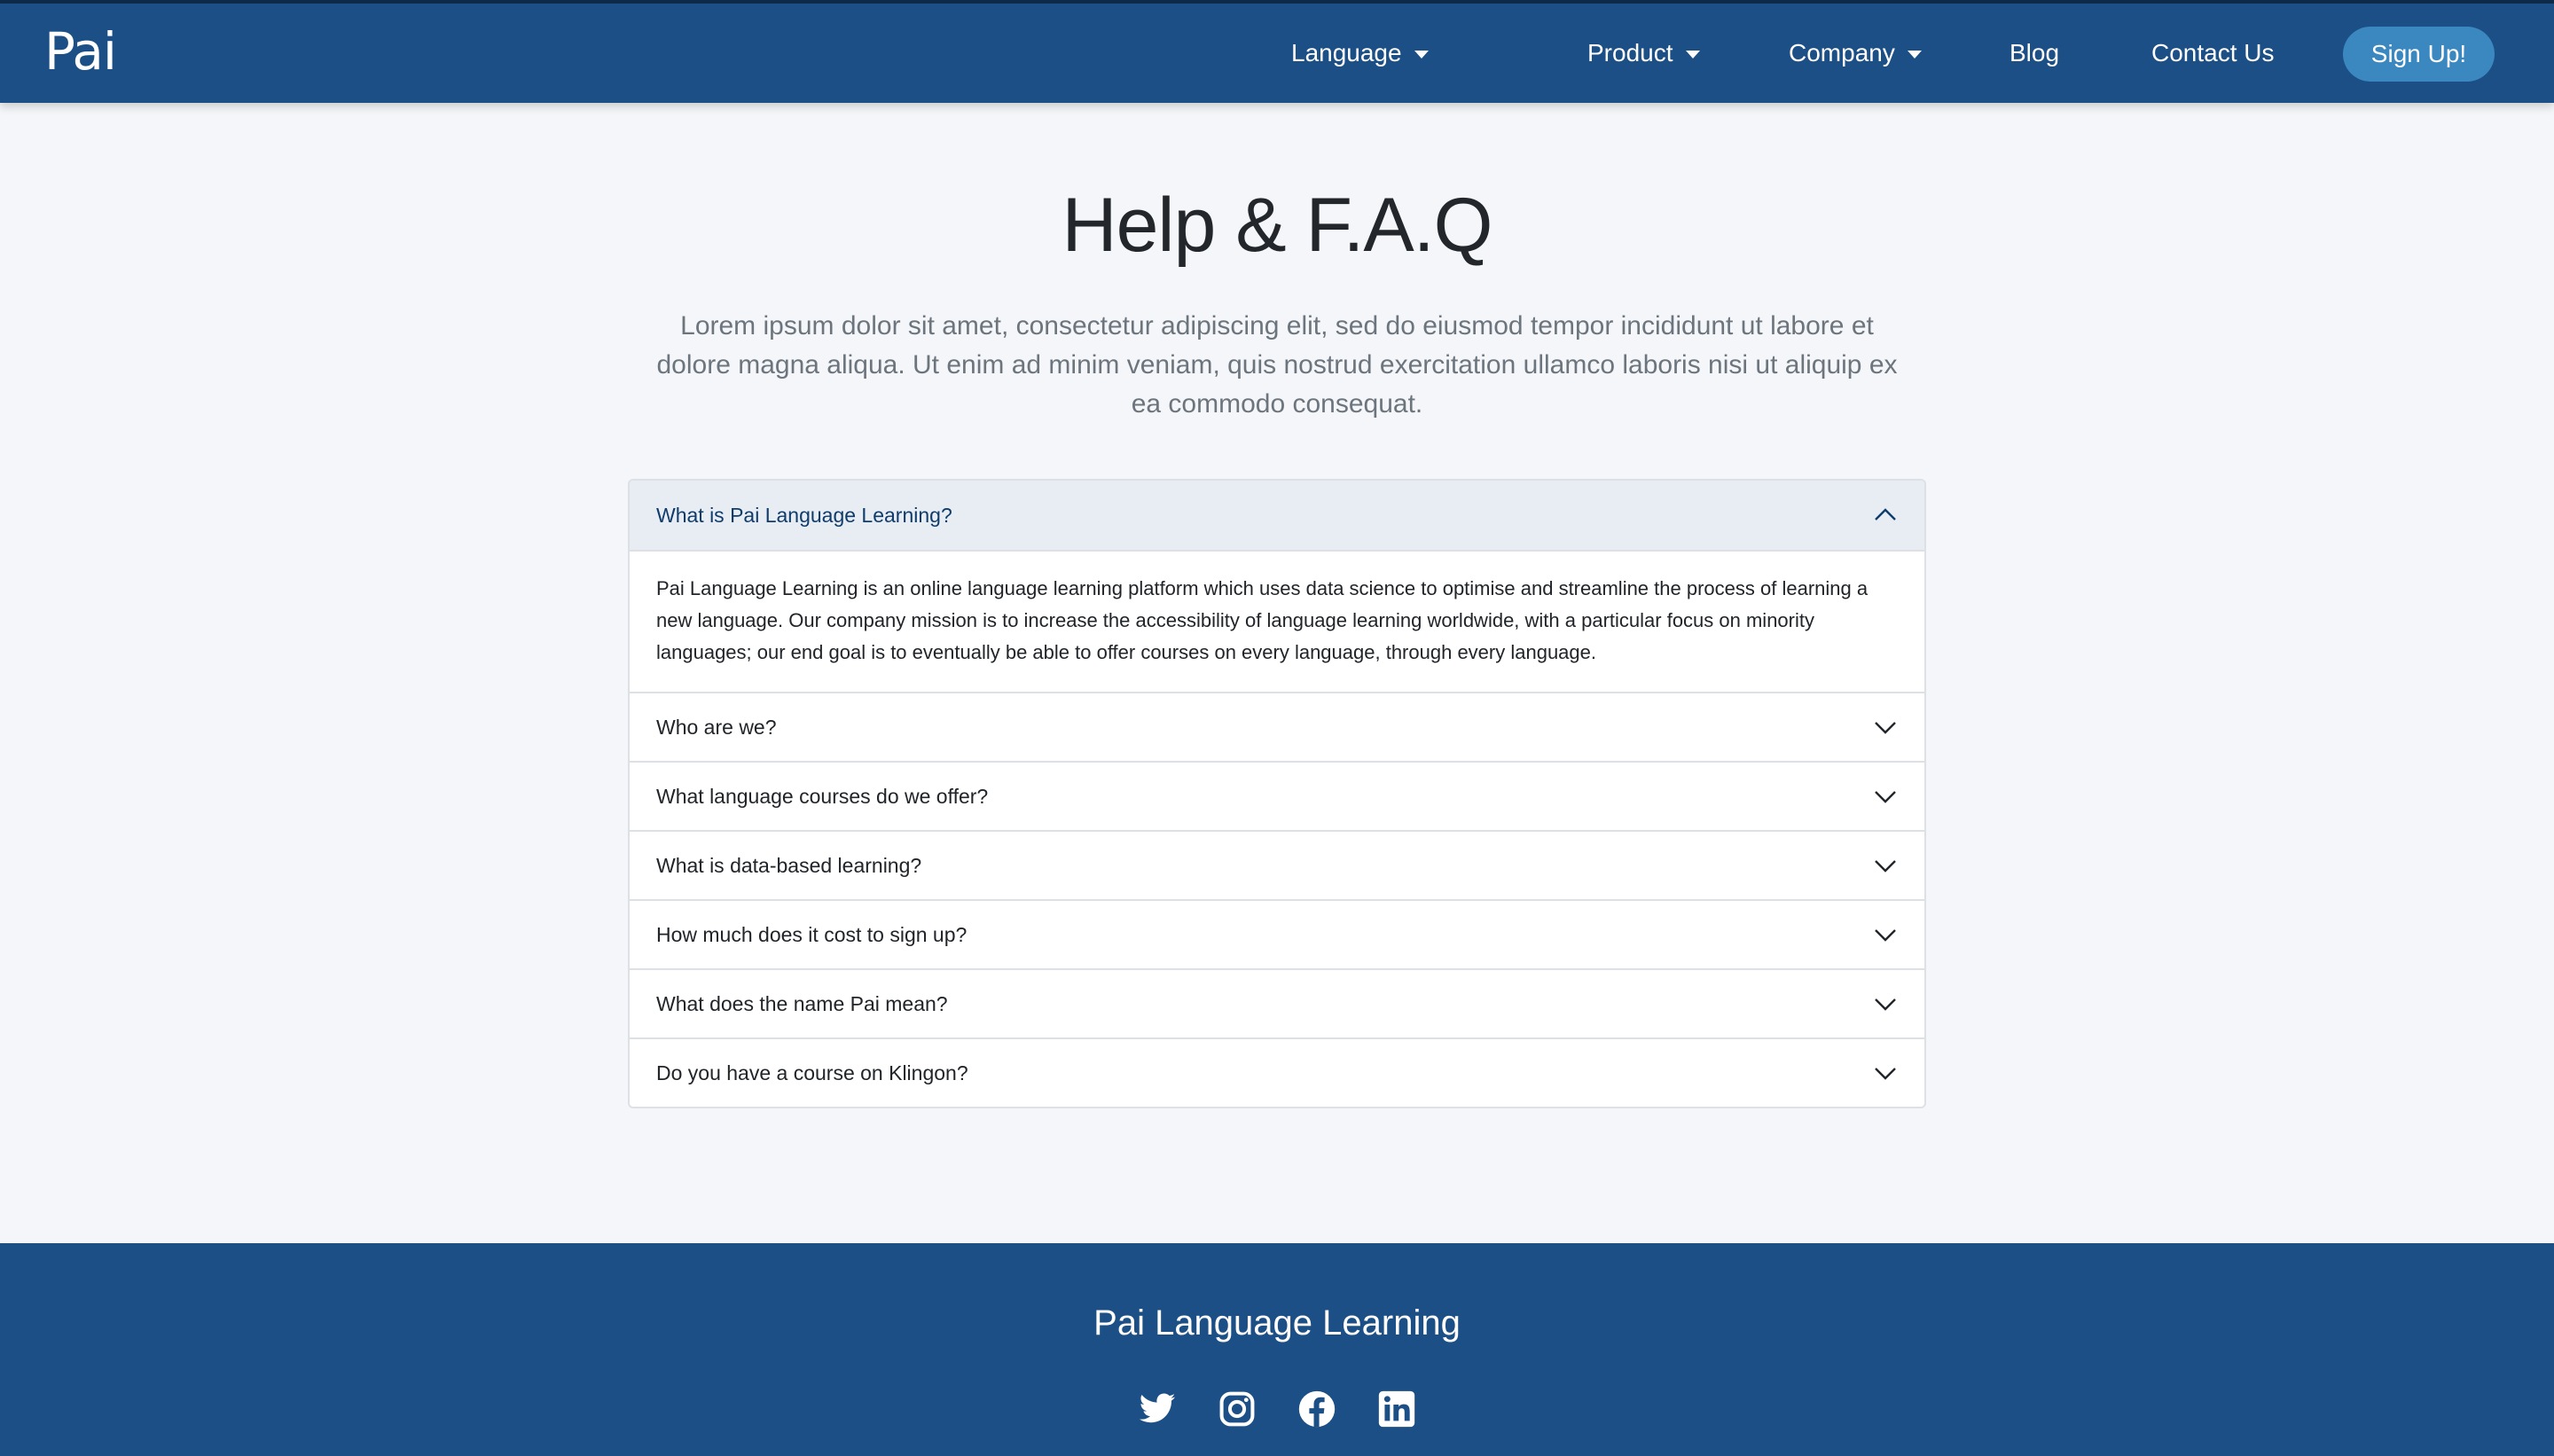 The width and height of the screenshot is (2554, 1456). What do you see at coordinates (80, 51) in the screenshot?
I see `brand-logo: Pai` at bounding box center [80, 51].